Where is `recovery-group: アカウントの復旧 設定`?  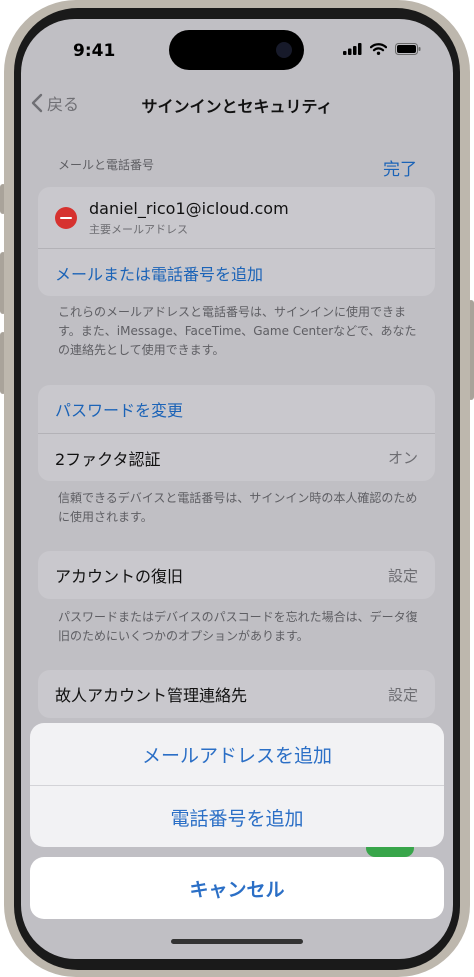
recovery-group: アカウントの復旧 設定 is located at coordinates (236, 575).